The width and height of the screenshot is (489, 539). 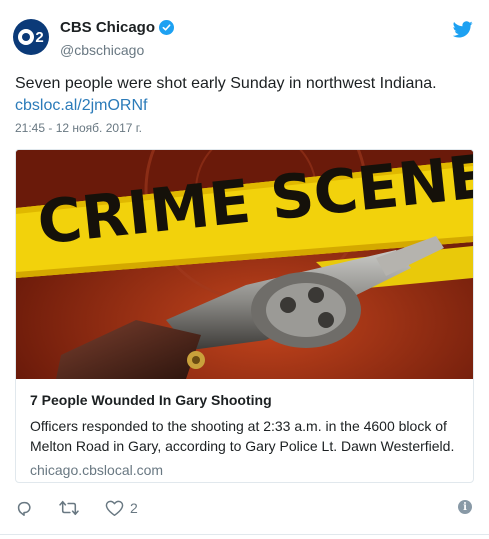 I want to click on cbs-eye-logo-icon, so click(x=26, y=37).